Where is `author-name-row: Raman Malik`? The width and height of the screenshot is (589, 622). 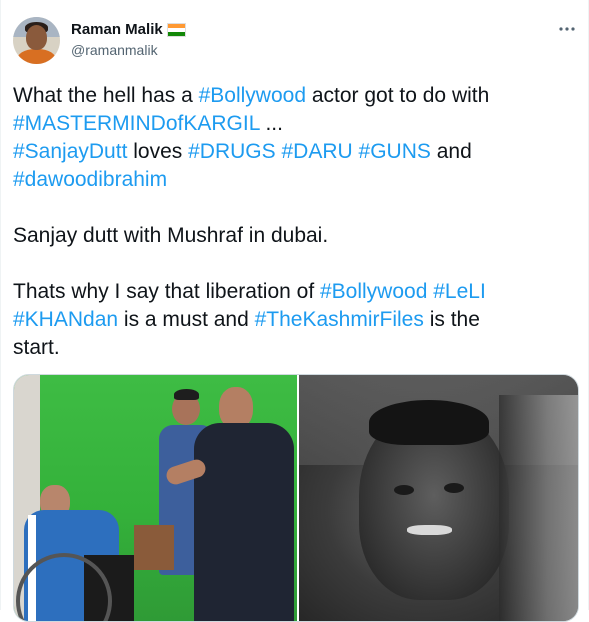 author-name-row: Raman Malik is located at coordinates (128, 29).